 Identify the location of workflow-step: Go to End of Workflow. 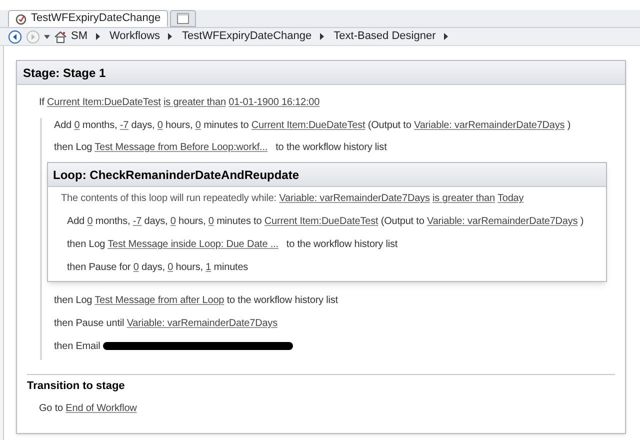
(327, 408).